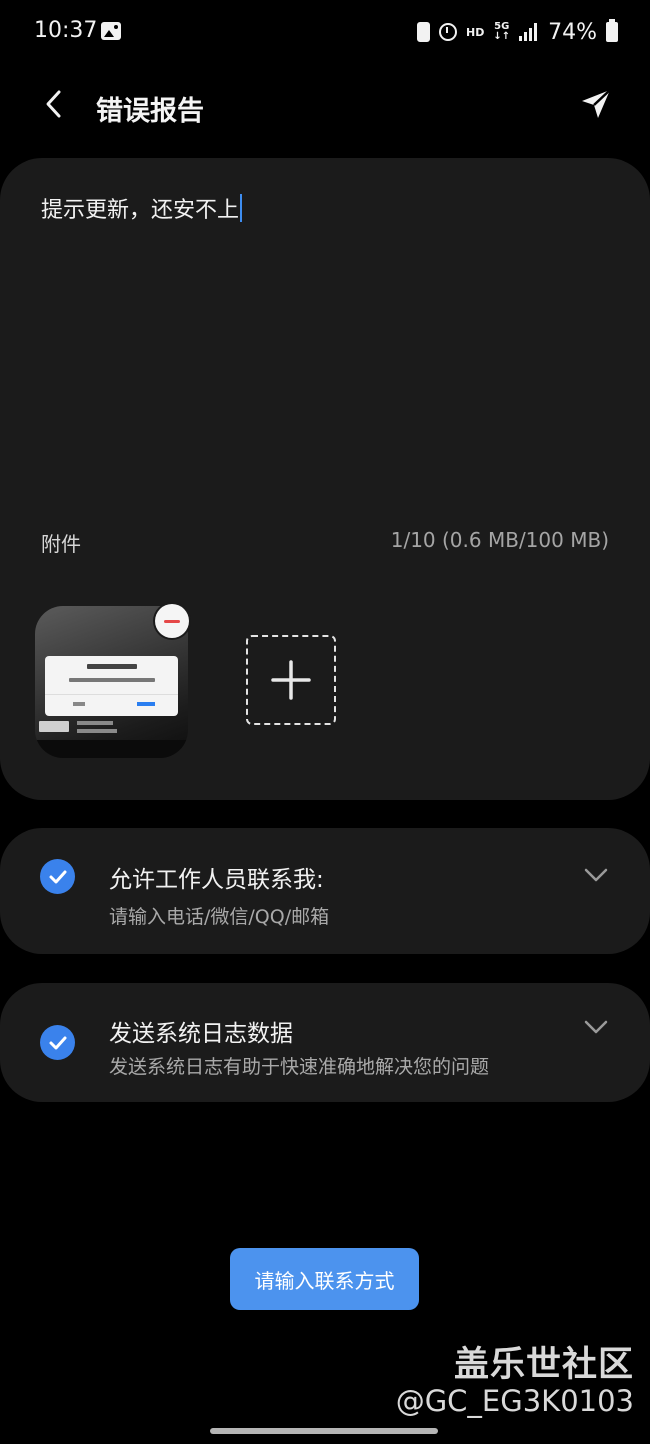  I want to click on network-type-badge: 5G ↓↑, so click(502, 31).